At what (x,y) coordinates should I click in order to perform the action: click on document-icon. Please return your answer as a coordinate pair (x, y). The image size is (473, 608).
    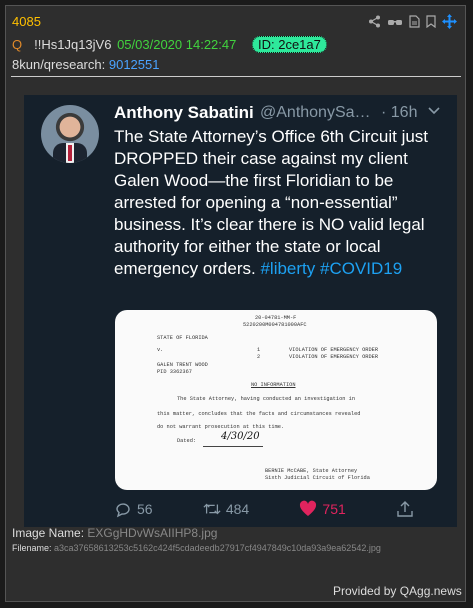
    Looking at the image, I should click on (414, 23).